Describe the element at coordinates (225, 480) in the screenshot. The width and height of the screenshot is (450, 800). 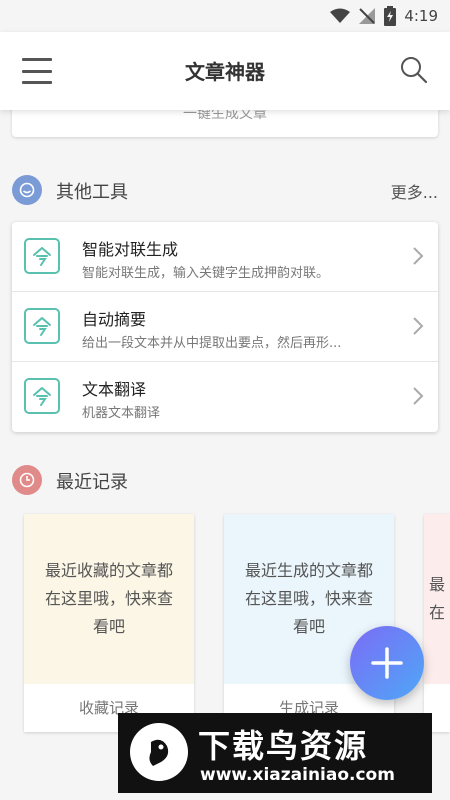
I see `recent-header: 最近记录` at that location.